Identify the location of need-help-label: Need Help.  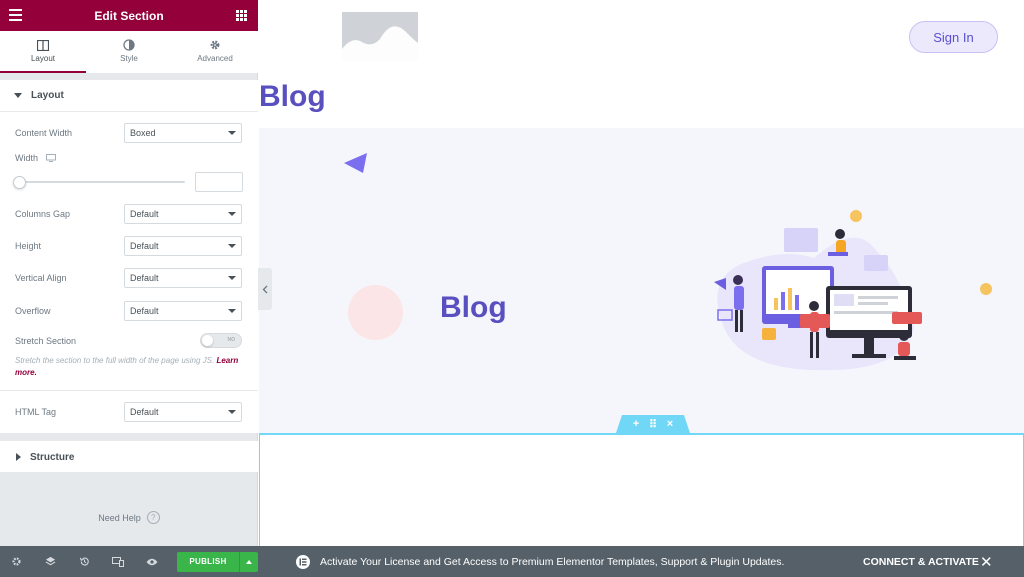
(119, 517).